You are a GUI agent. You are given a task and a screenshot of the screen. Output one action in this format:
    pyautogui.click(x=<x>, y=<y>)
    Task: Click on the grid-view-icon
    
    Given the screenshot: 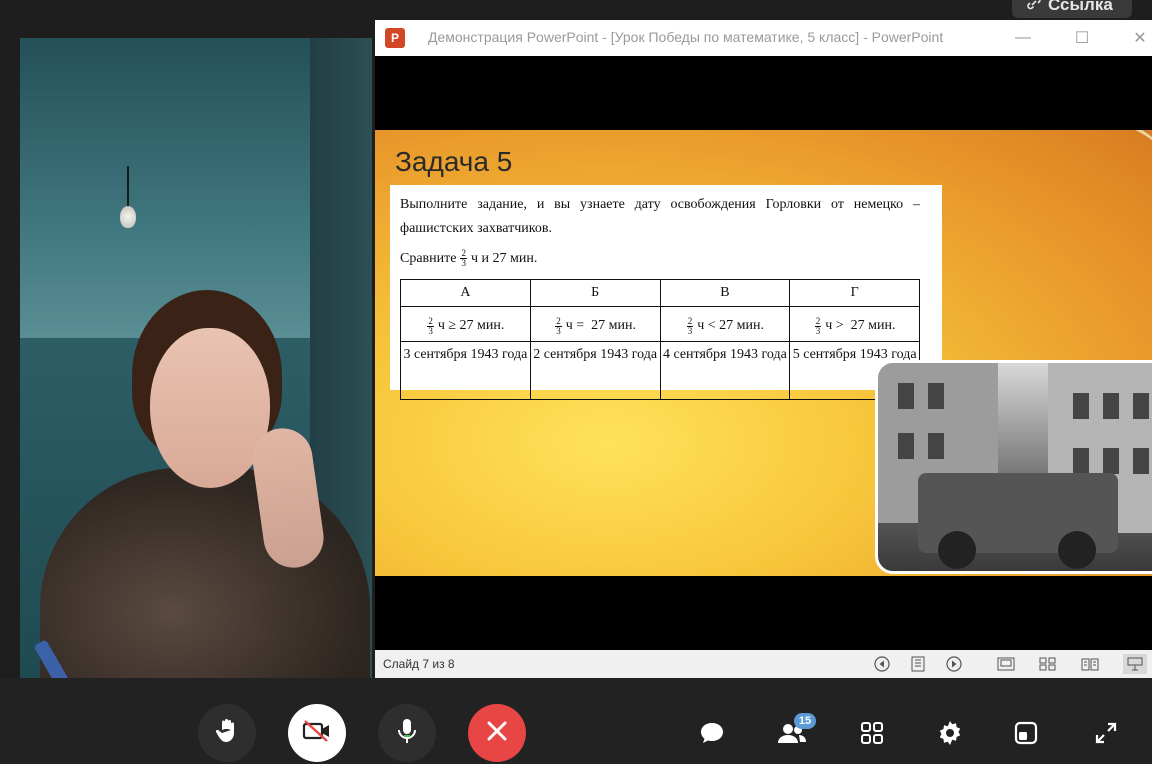 What is the action you would take?
    pyautogui.click(x=872, y=733)
    